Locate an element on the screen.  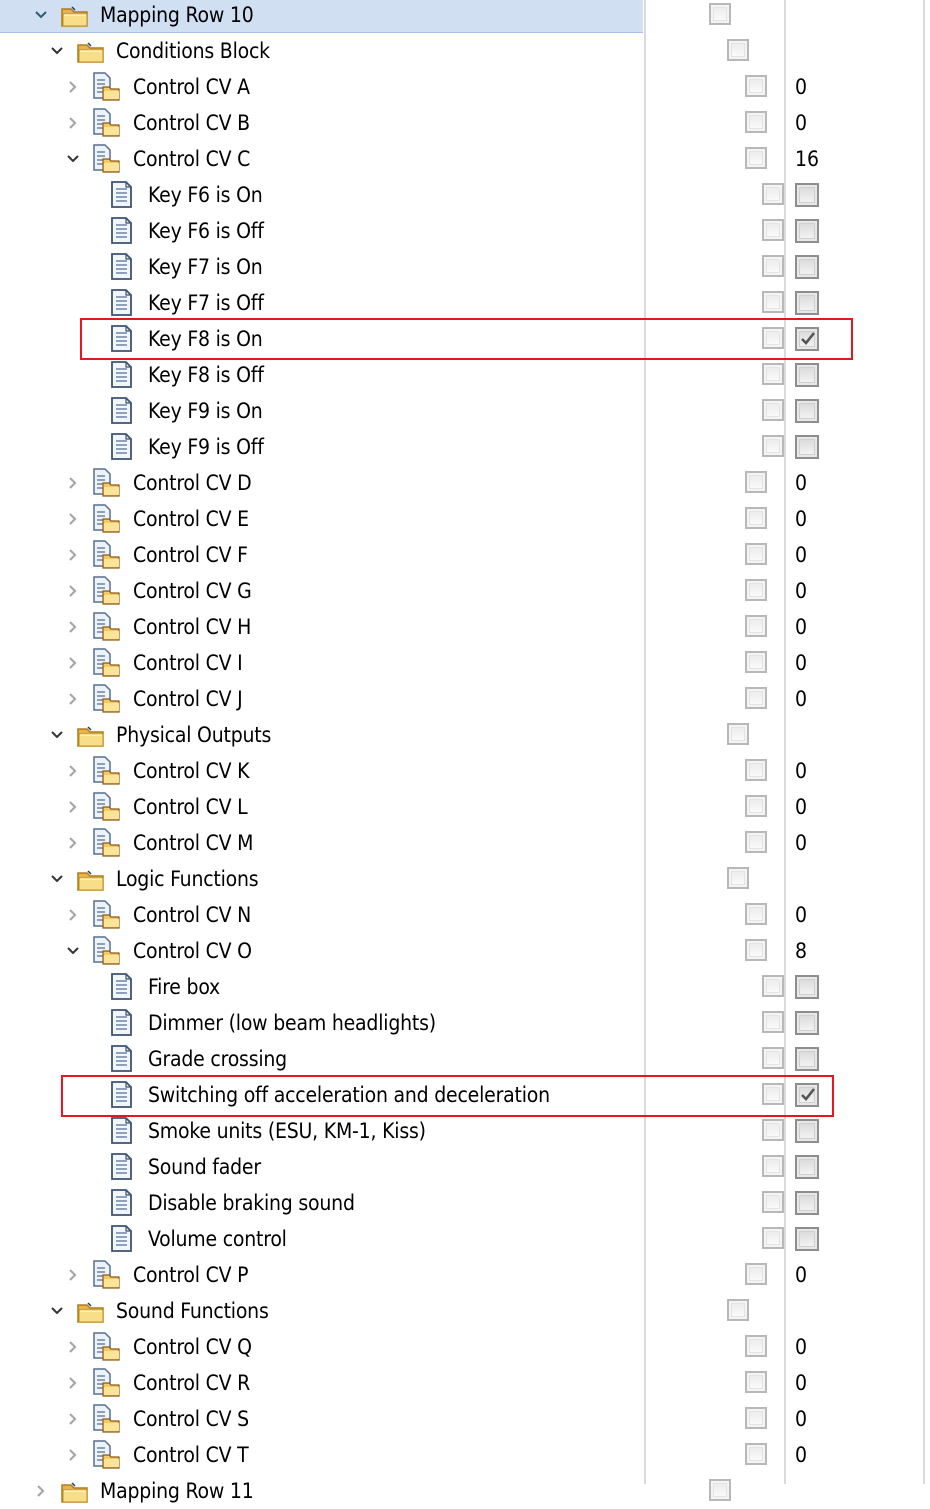
tree-row: Control CV P 0 is located at coordinates (465, 1275).